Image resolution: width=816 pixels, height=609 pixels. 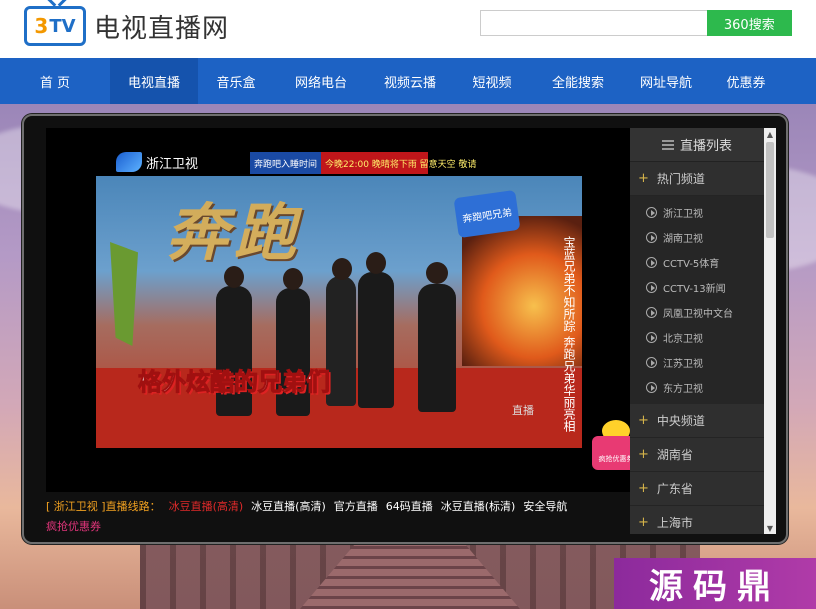 I want to click on channel-list-title: 直播列表, so click(x=705, y=146).